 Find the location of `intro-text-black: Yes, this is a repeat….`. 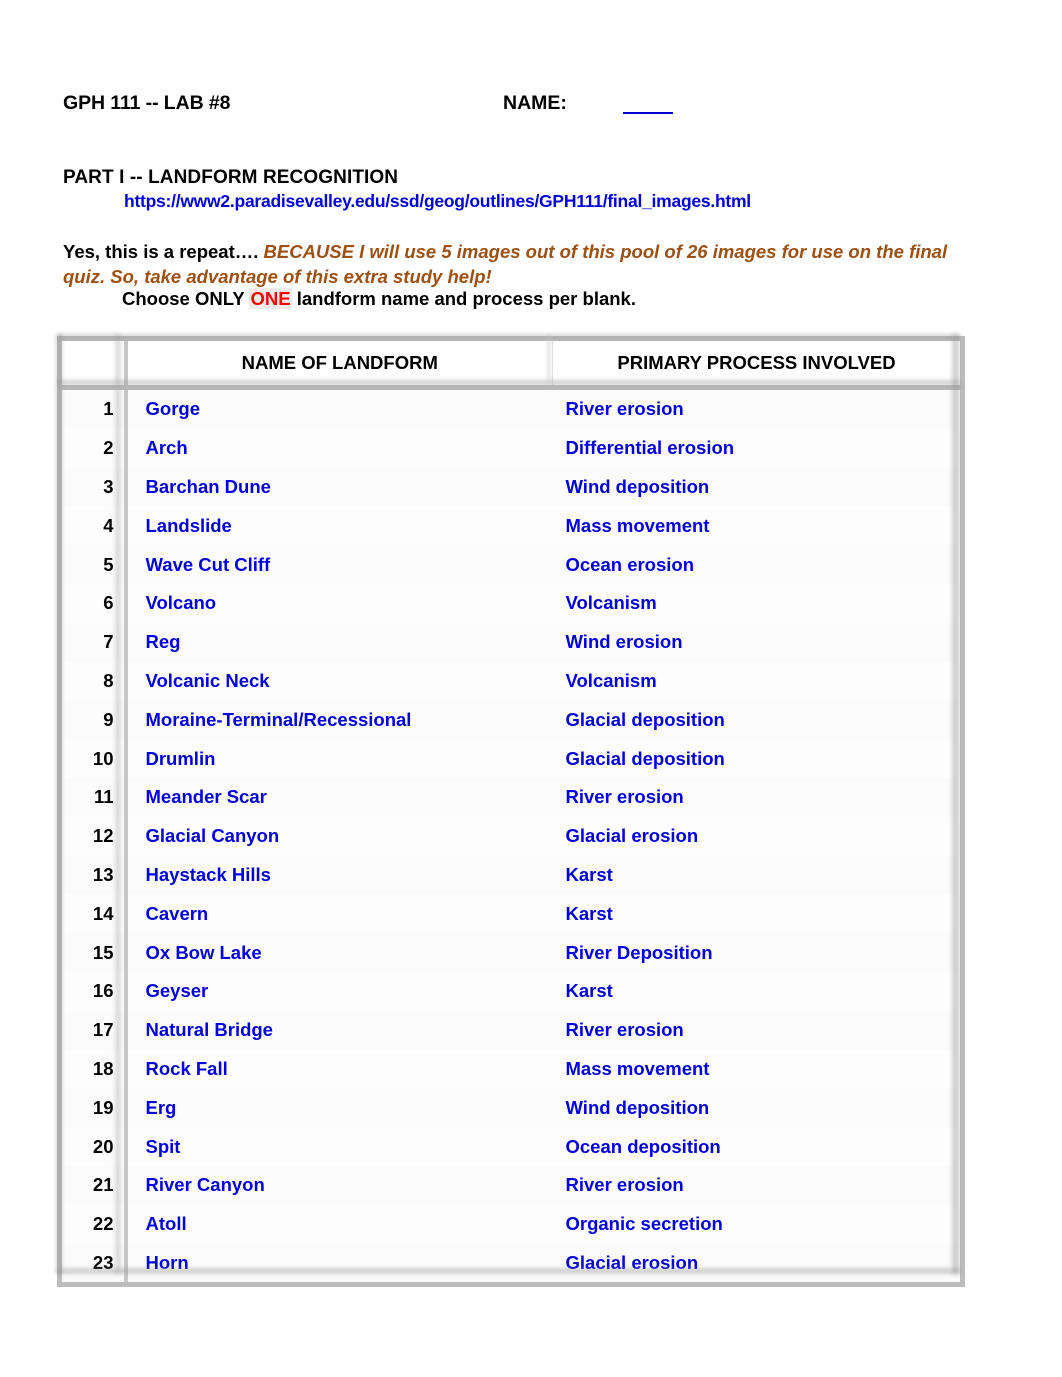

intro-text-black: Yes, this is a repeat…. is located at coordinates (163, 251).